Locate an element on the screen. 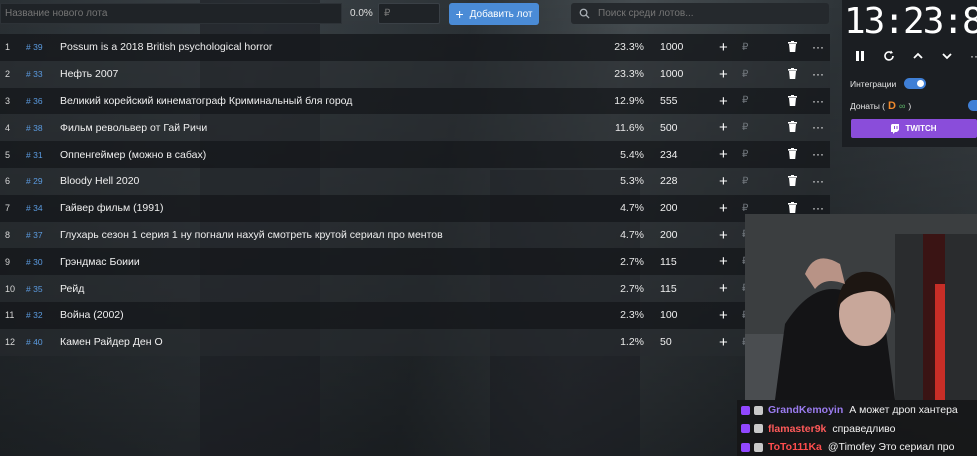 The image size is (977, 456). lot-title: Нефть 2007 is located at coordinates (89, 74).